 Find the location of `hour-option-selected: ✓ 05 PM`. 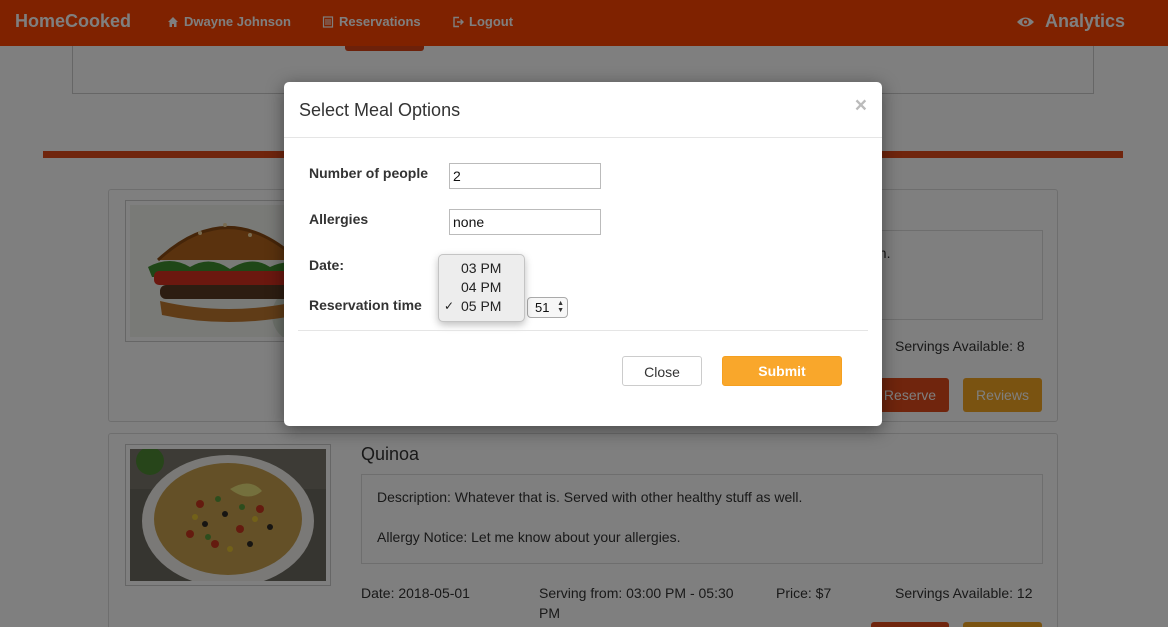

hour-option-selected: ✓ 05 PM is located at coordinates (481, 306).